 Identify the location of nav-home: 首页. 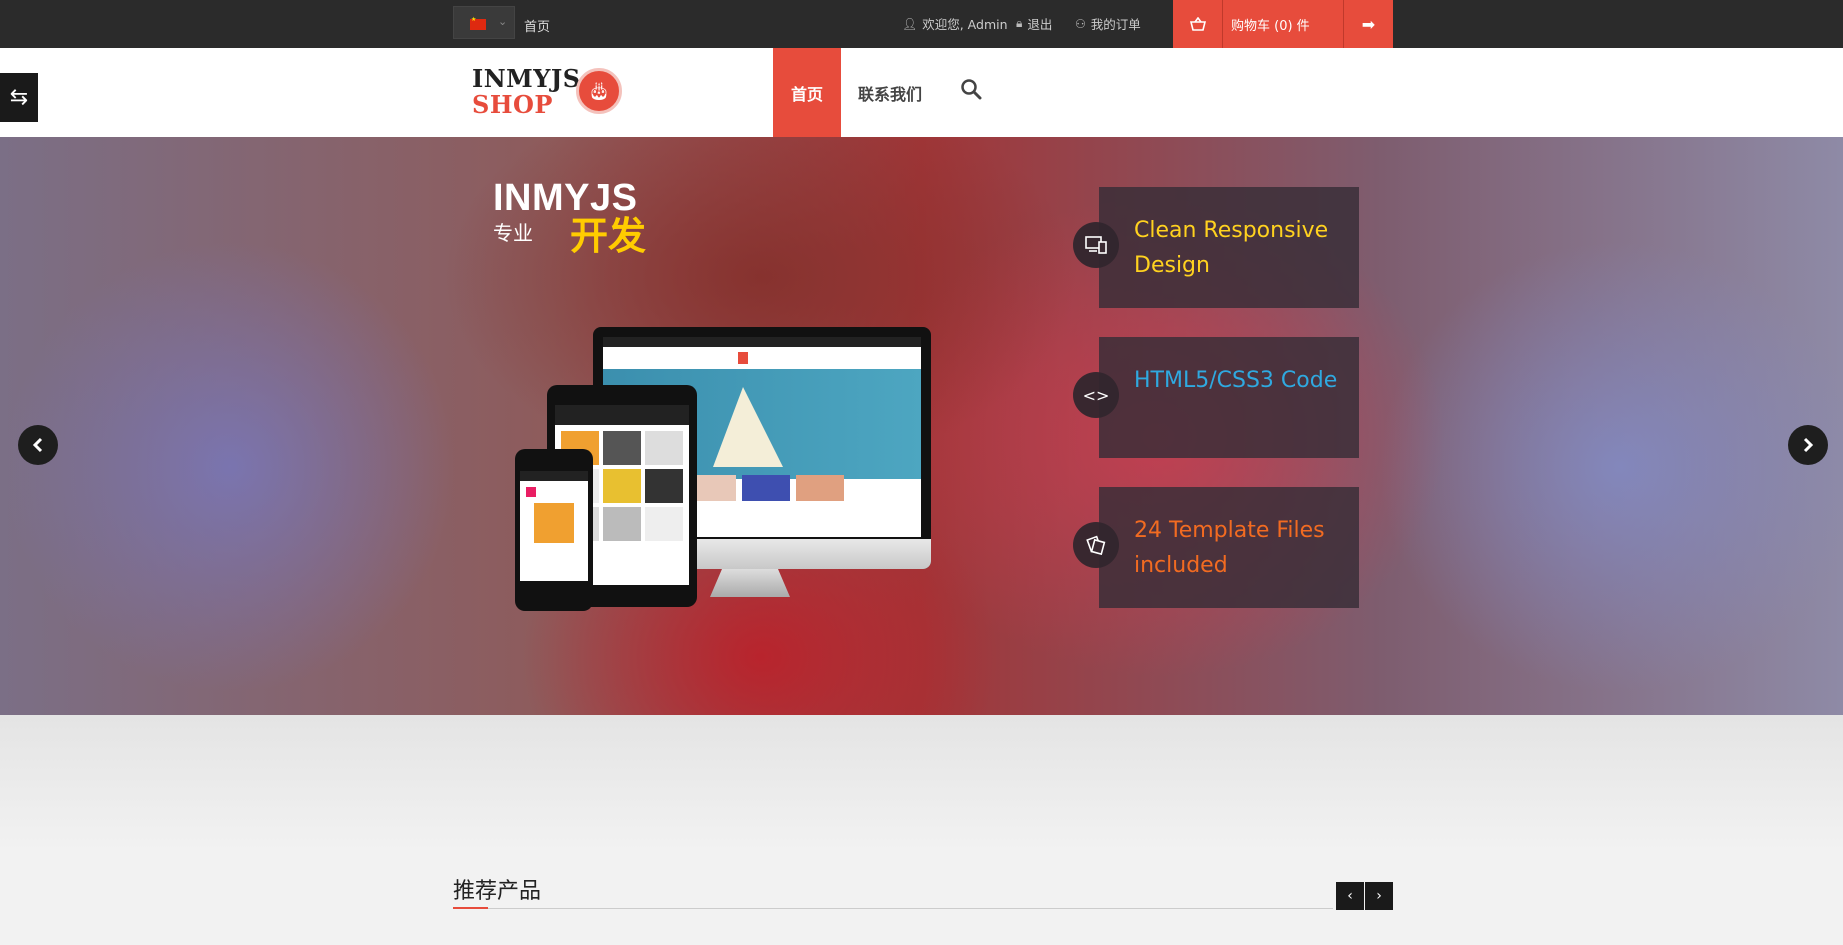
(807, 92).